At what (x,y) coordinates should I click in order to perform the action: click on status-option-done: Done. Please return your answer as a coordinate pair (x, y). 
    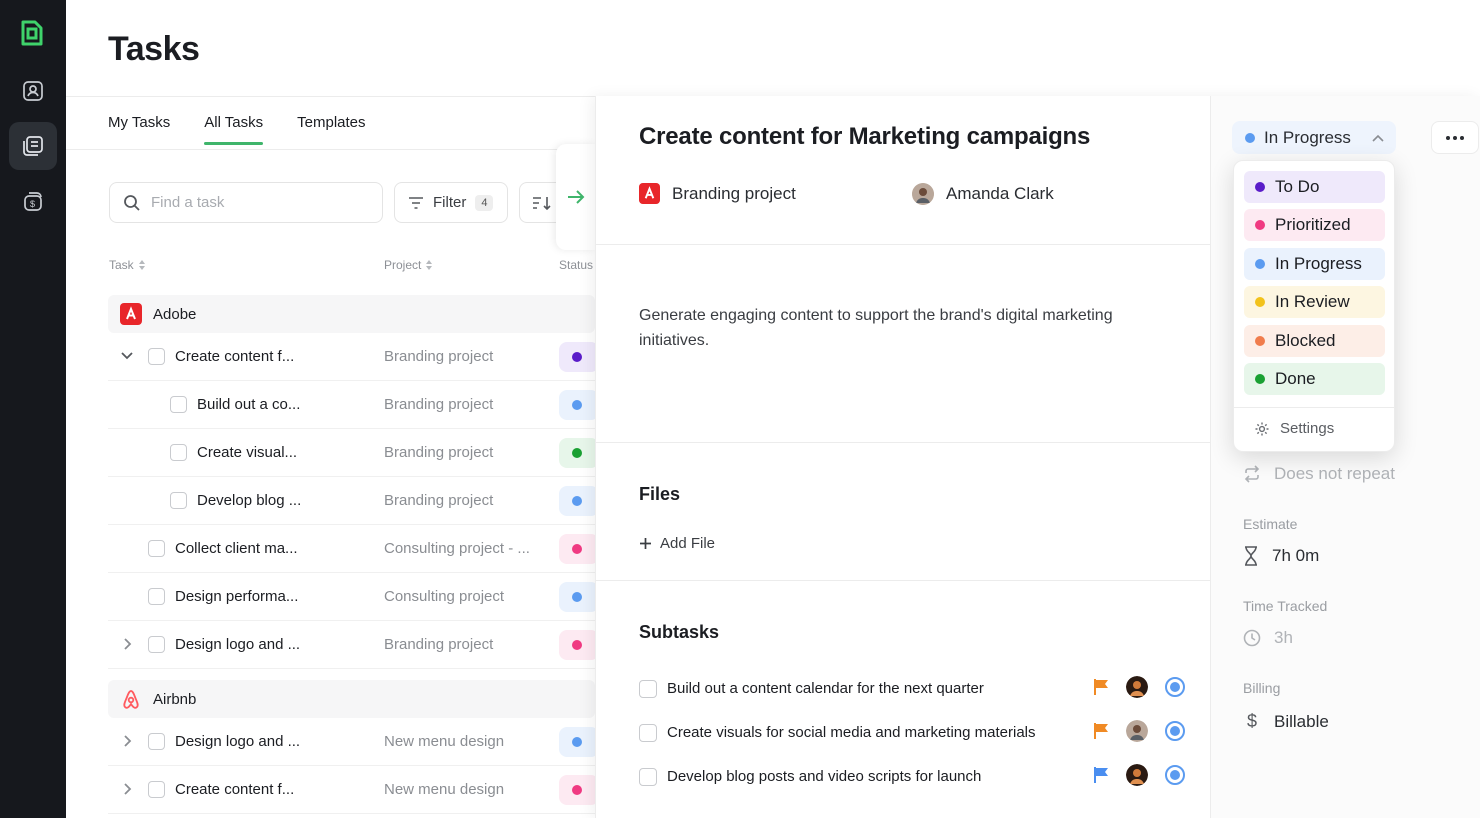
    Looking at the image, I should click on (1314, 379).